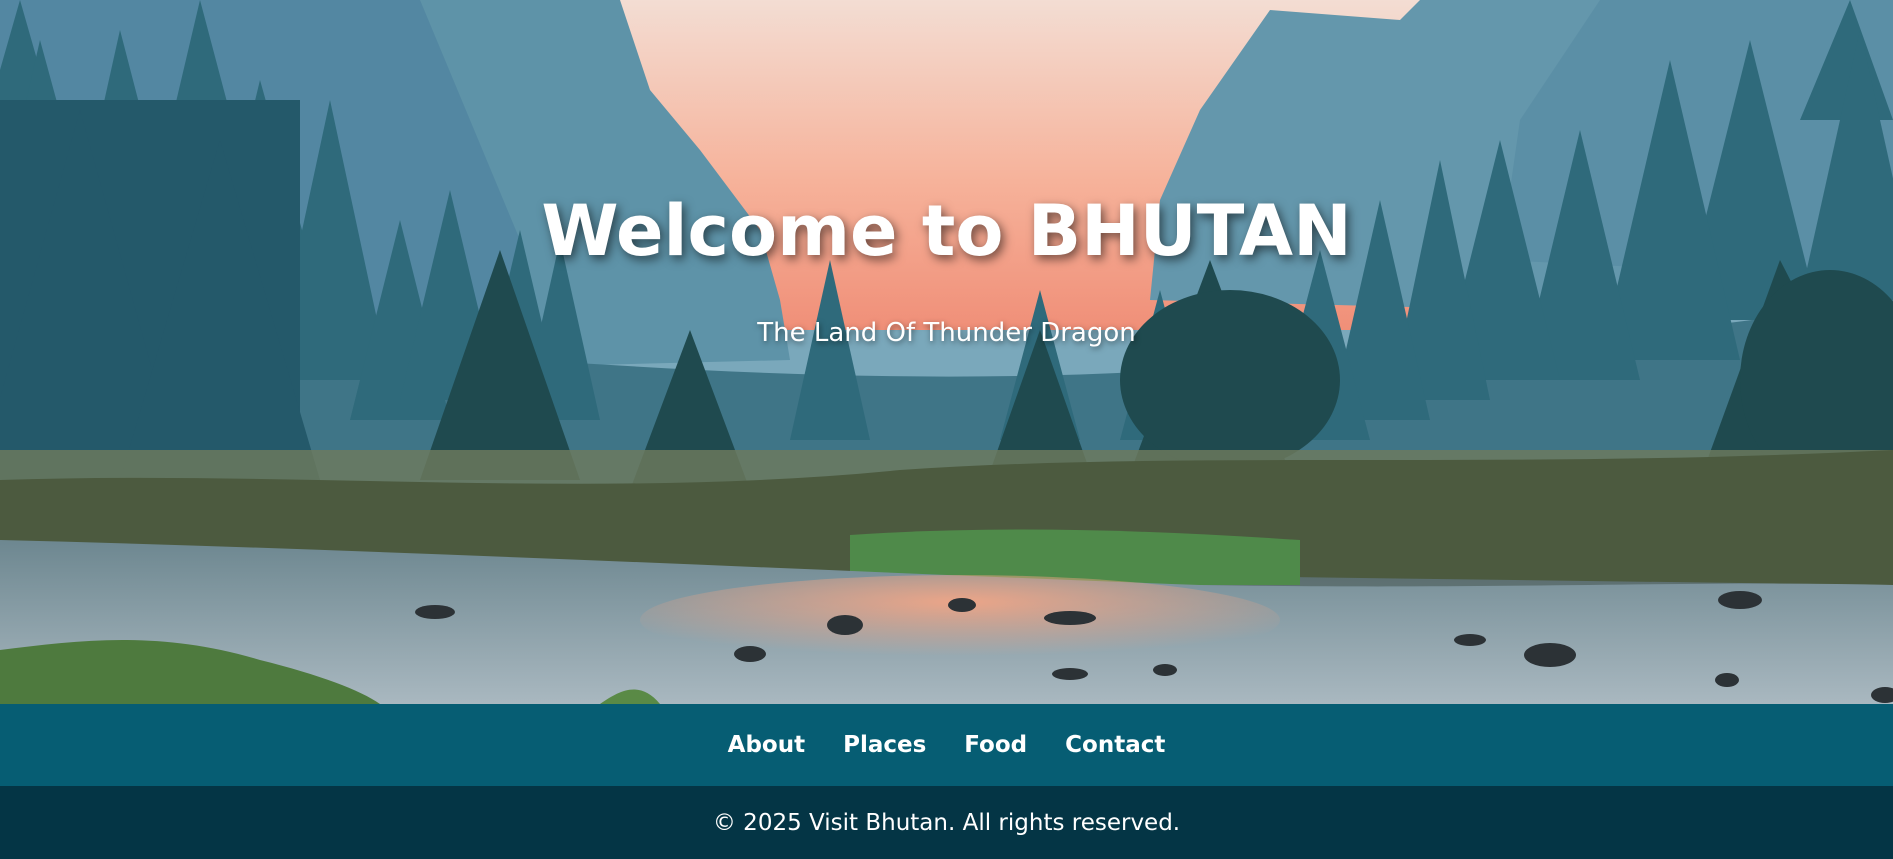  I want to click on nav-link-food: Food, so click(995, 745).